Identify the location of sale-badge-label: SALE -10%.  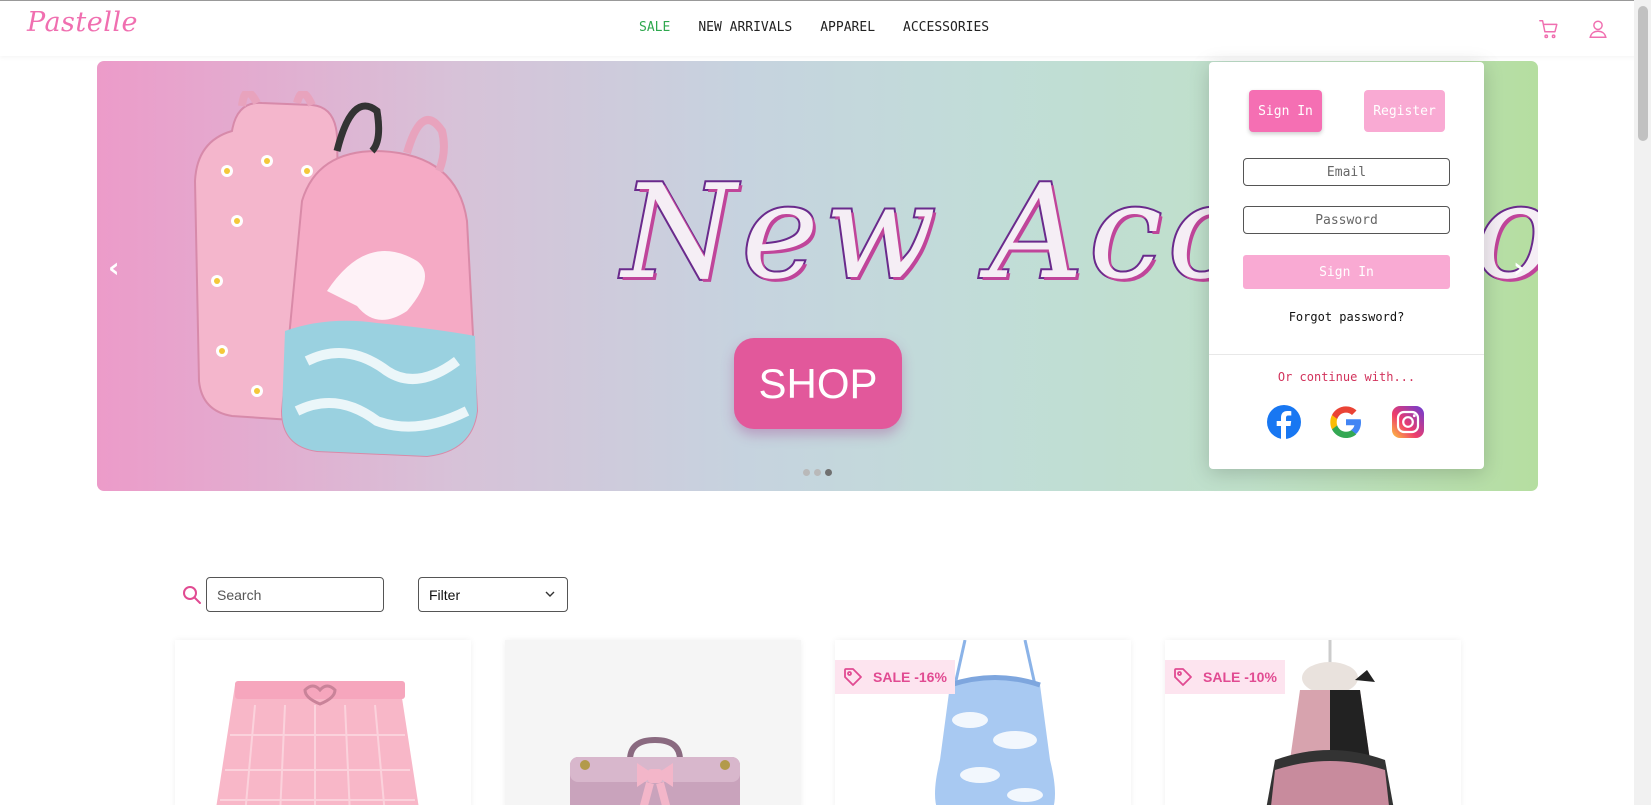
(1240, 677).